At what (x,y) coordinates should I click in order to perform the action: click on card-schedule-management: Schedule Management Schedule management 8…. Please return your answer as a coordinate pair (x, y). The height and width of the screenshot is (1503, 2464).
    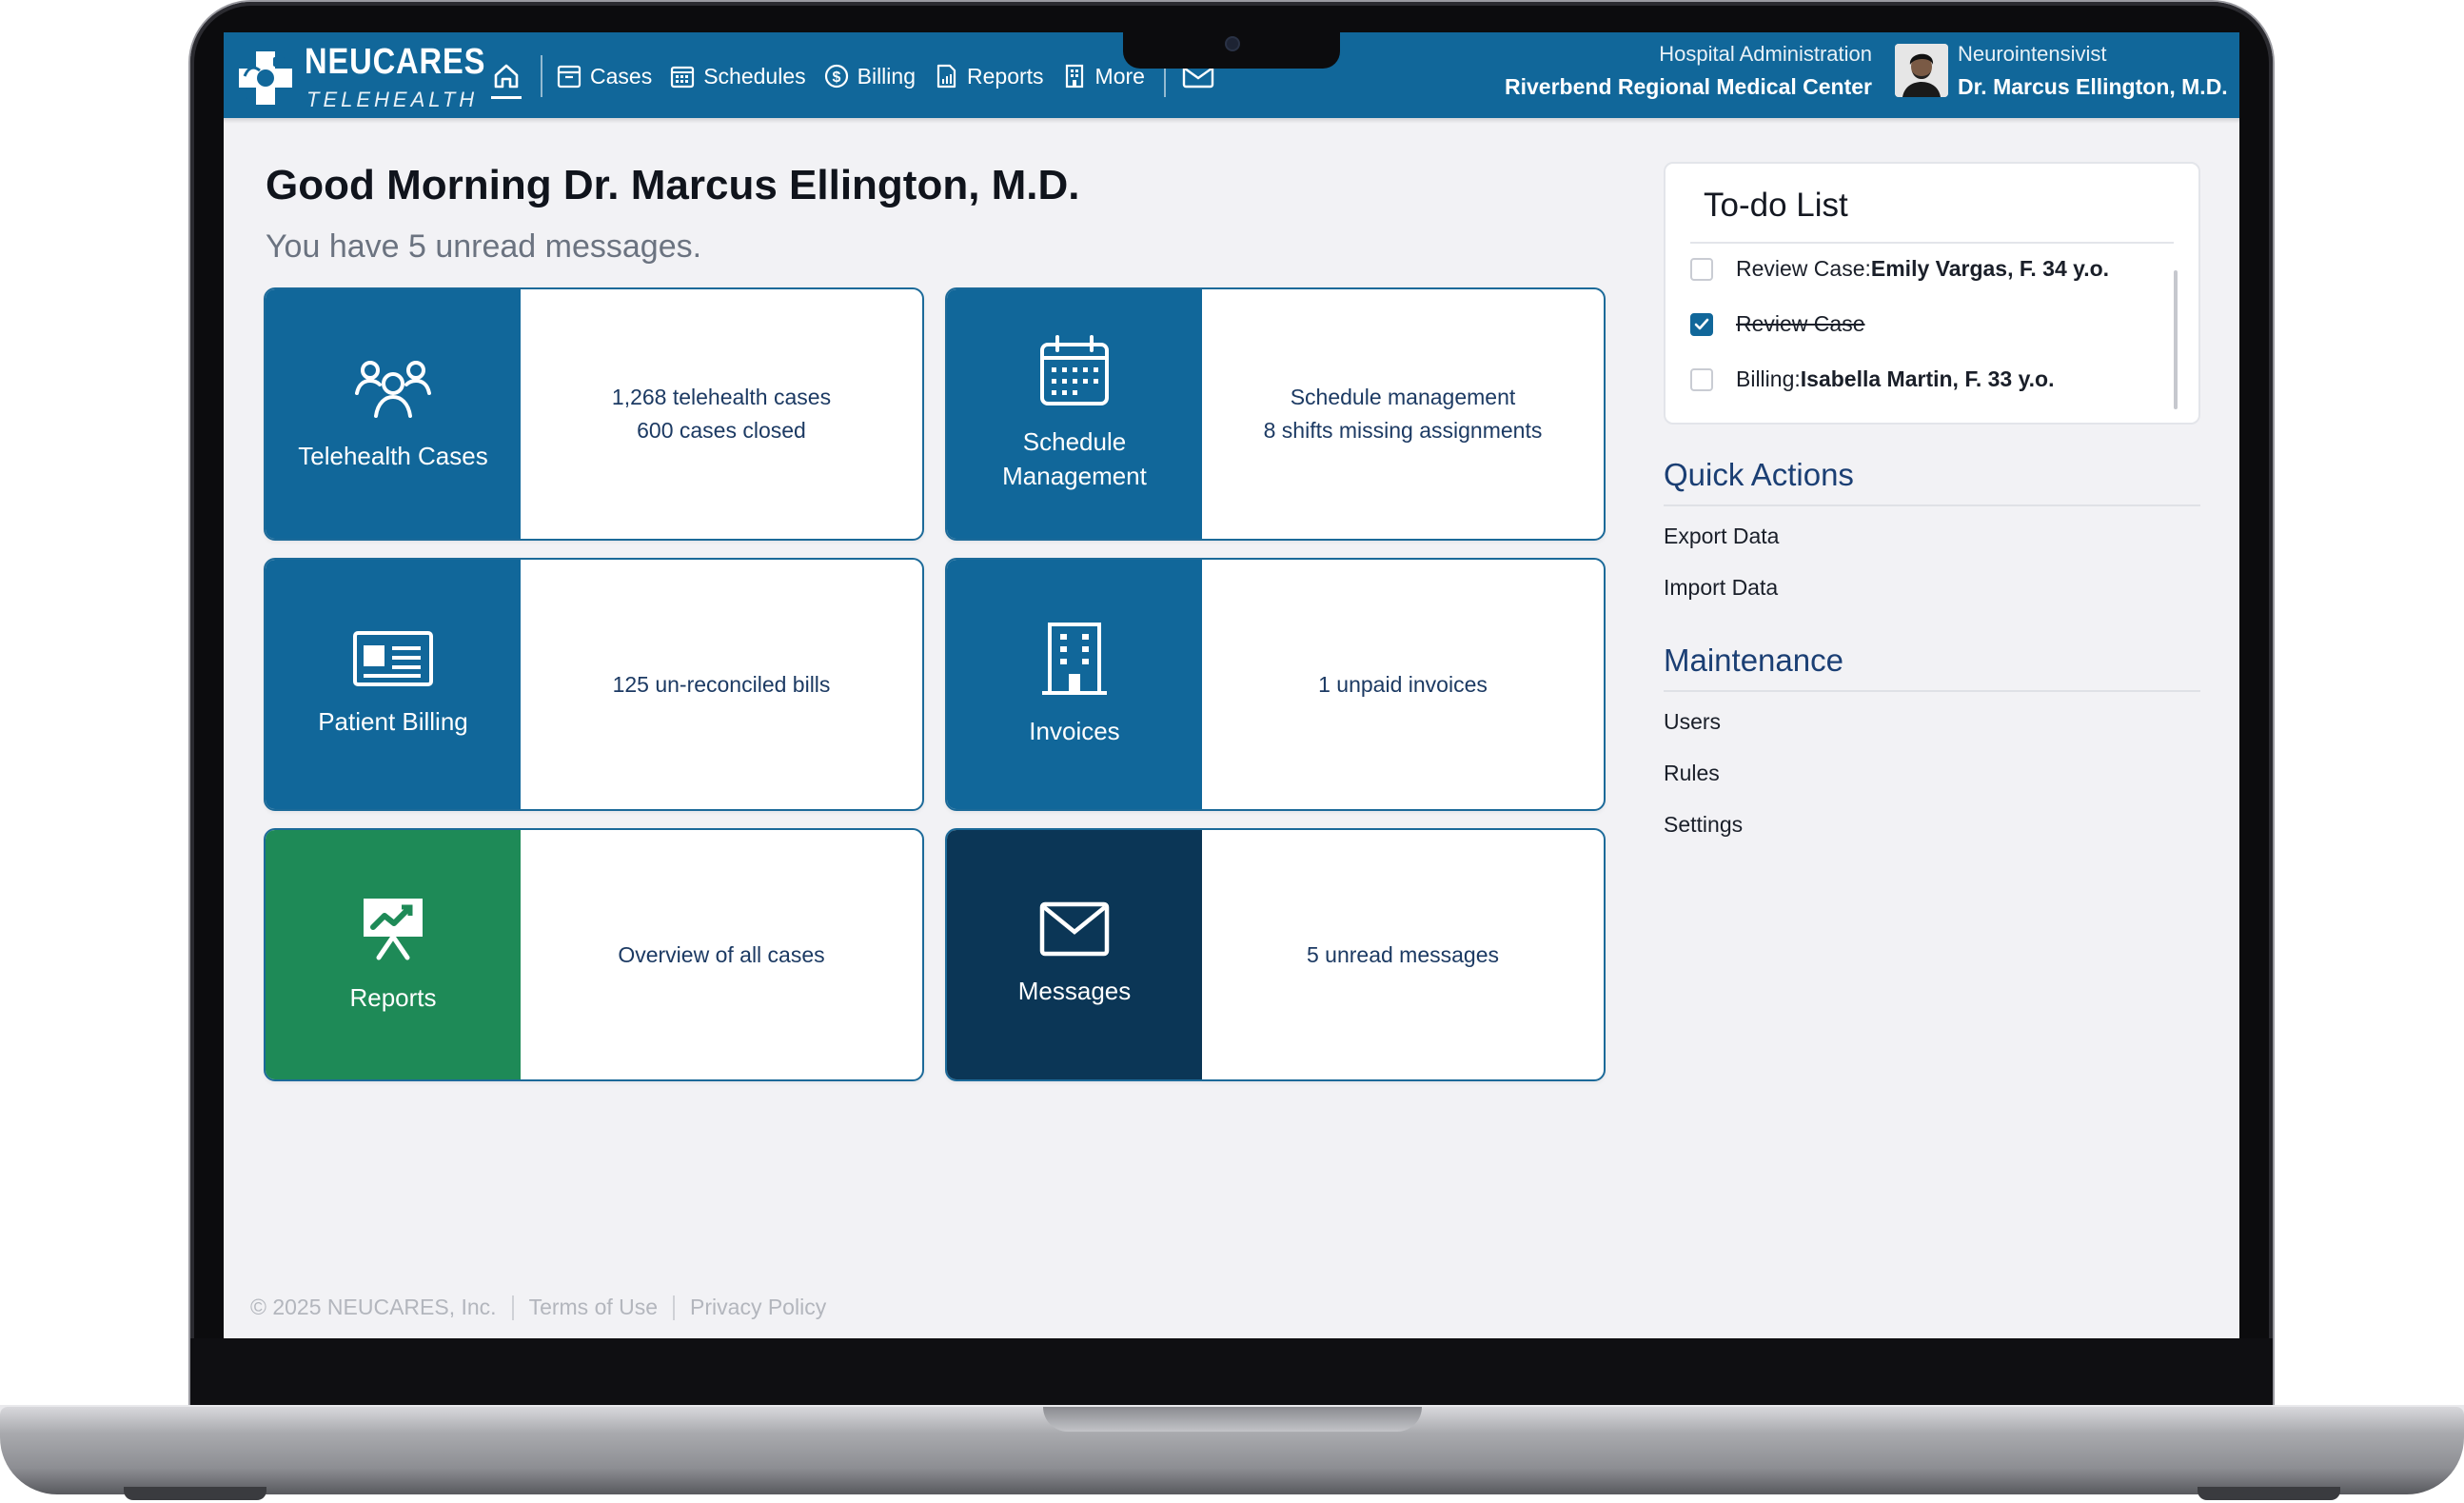
    Looking at the image, I should click on (1275, 414).